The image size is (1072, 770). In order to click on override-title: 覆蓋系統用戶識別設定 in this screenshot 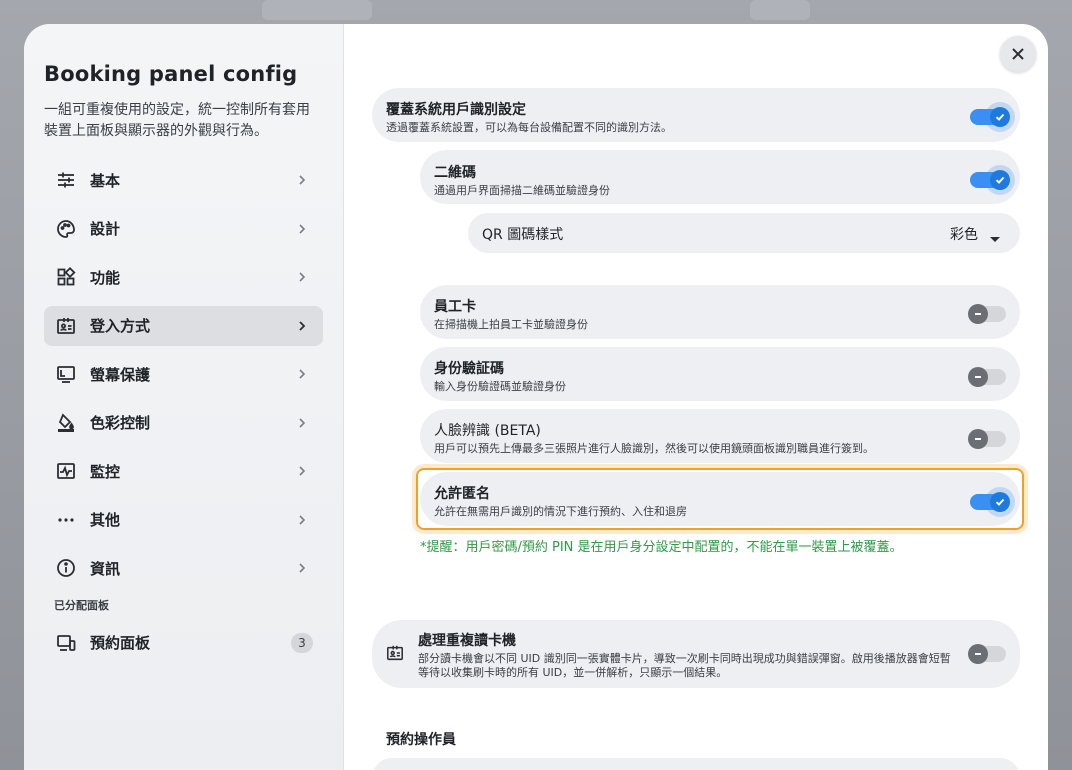, I will do `click(456, 110)`.